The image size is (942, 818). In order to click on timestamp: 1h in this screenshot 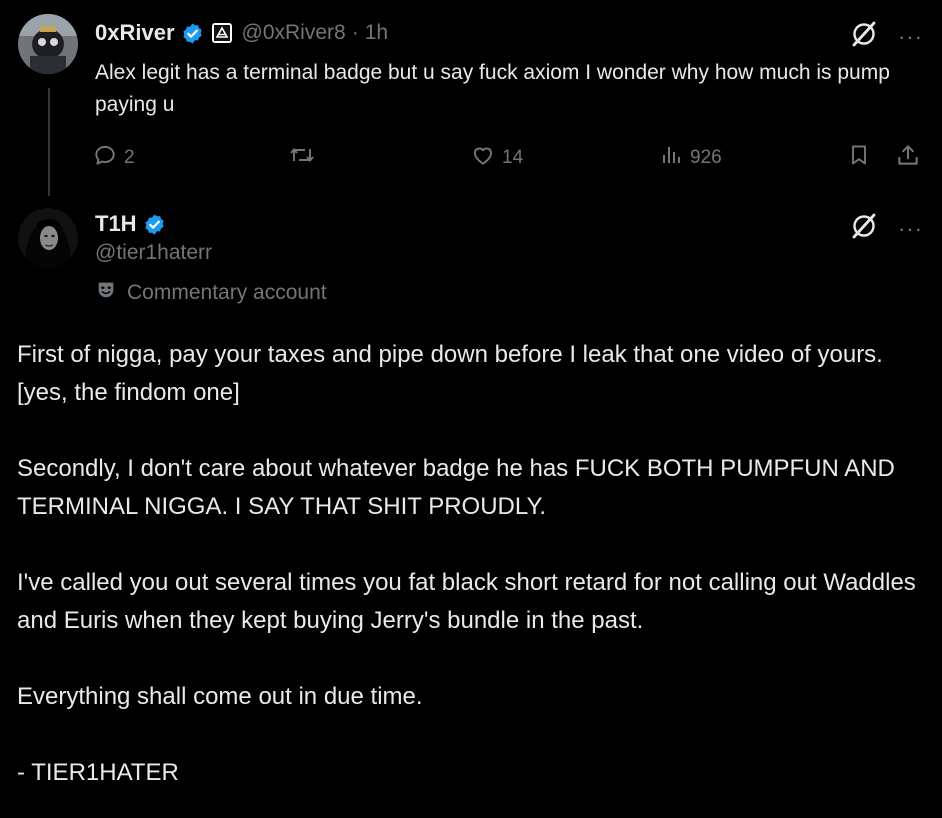, I will do `click(376, 33)`.